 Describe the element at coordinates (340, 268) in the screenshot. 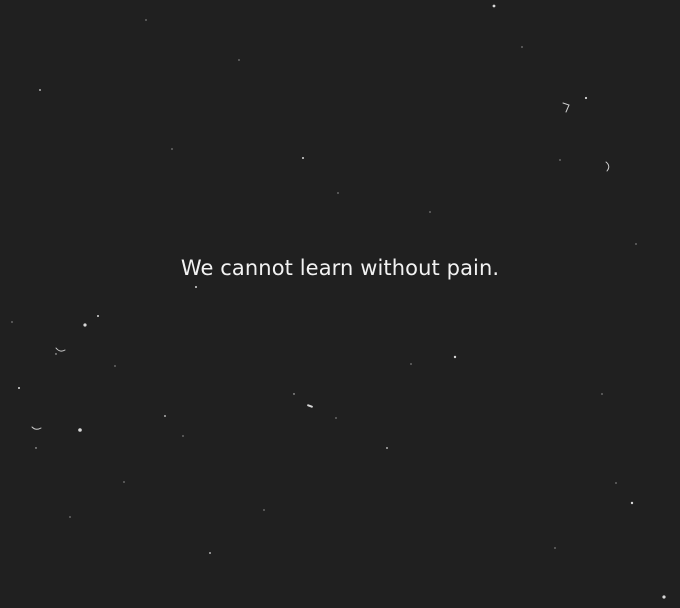

I see `quote-text: We cannot learn without pain.` at that location.